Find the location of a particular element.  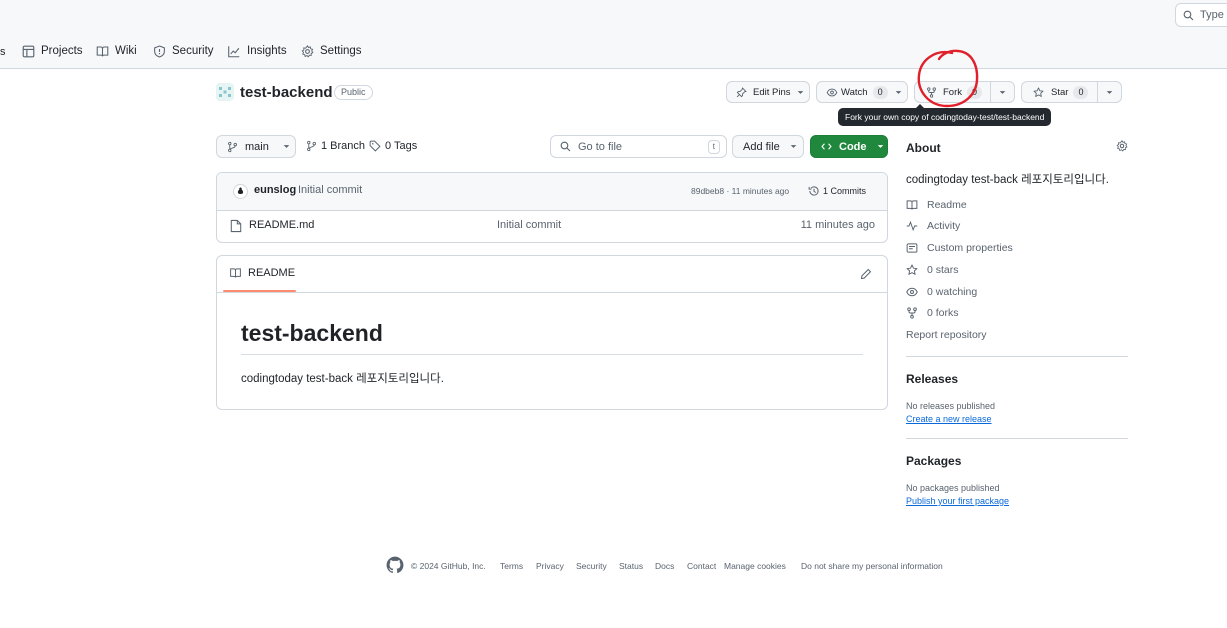

table-row: README.md Initial commit 11 minutes ago is located at coordinates (552, 226).